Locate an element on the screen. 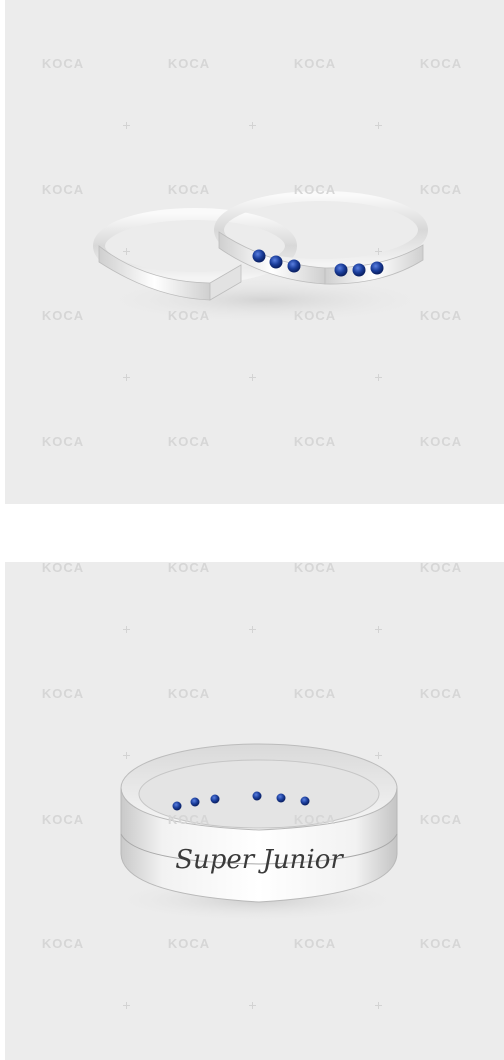 The width and height of the screenshot is (504, 1060). ring-engraving: Super Junior is located at coordinates (259, 860).